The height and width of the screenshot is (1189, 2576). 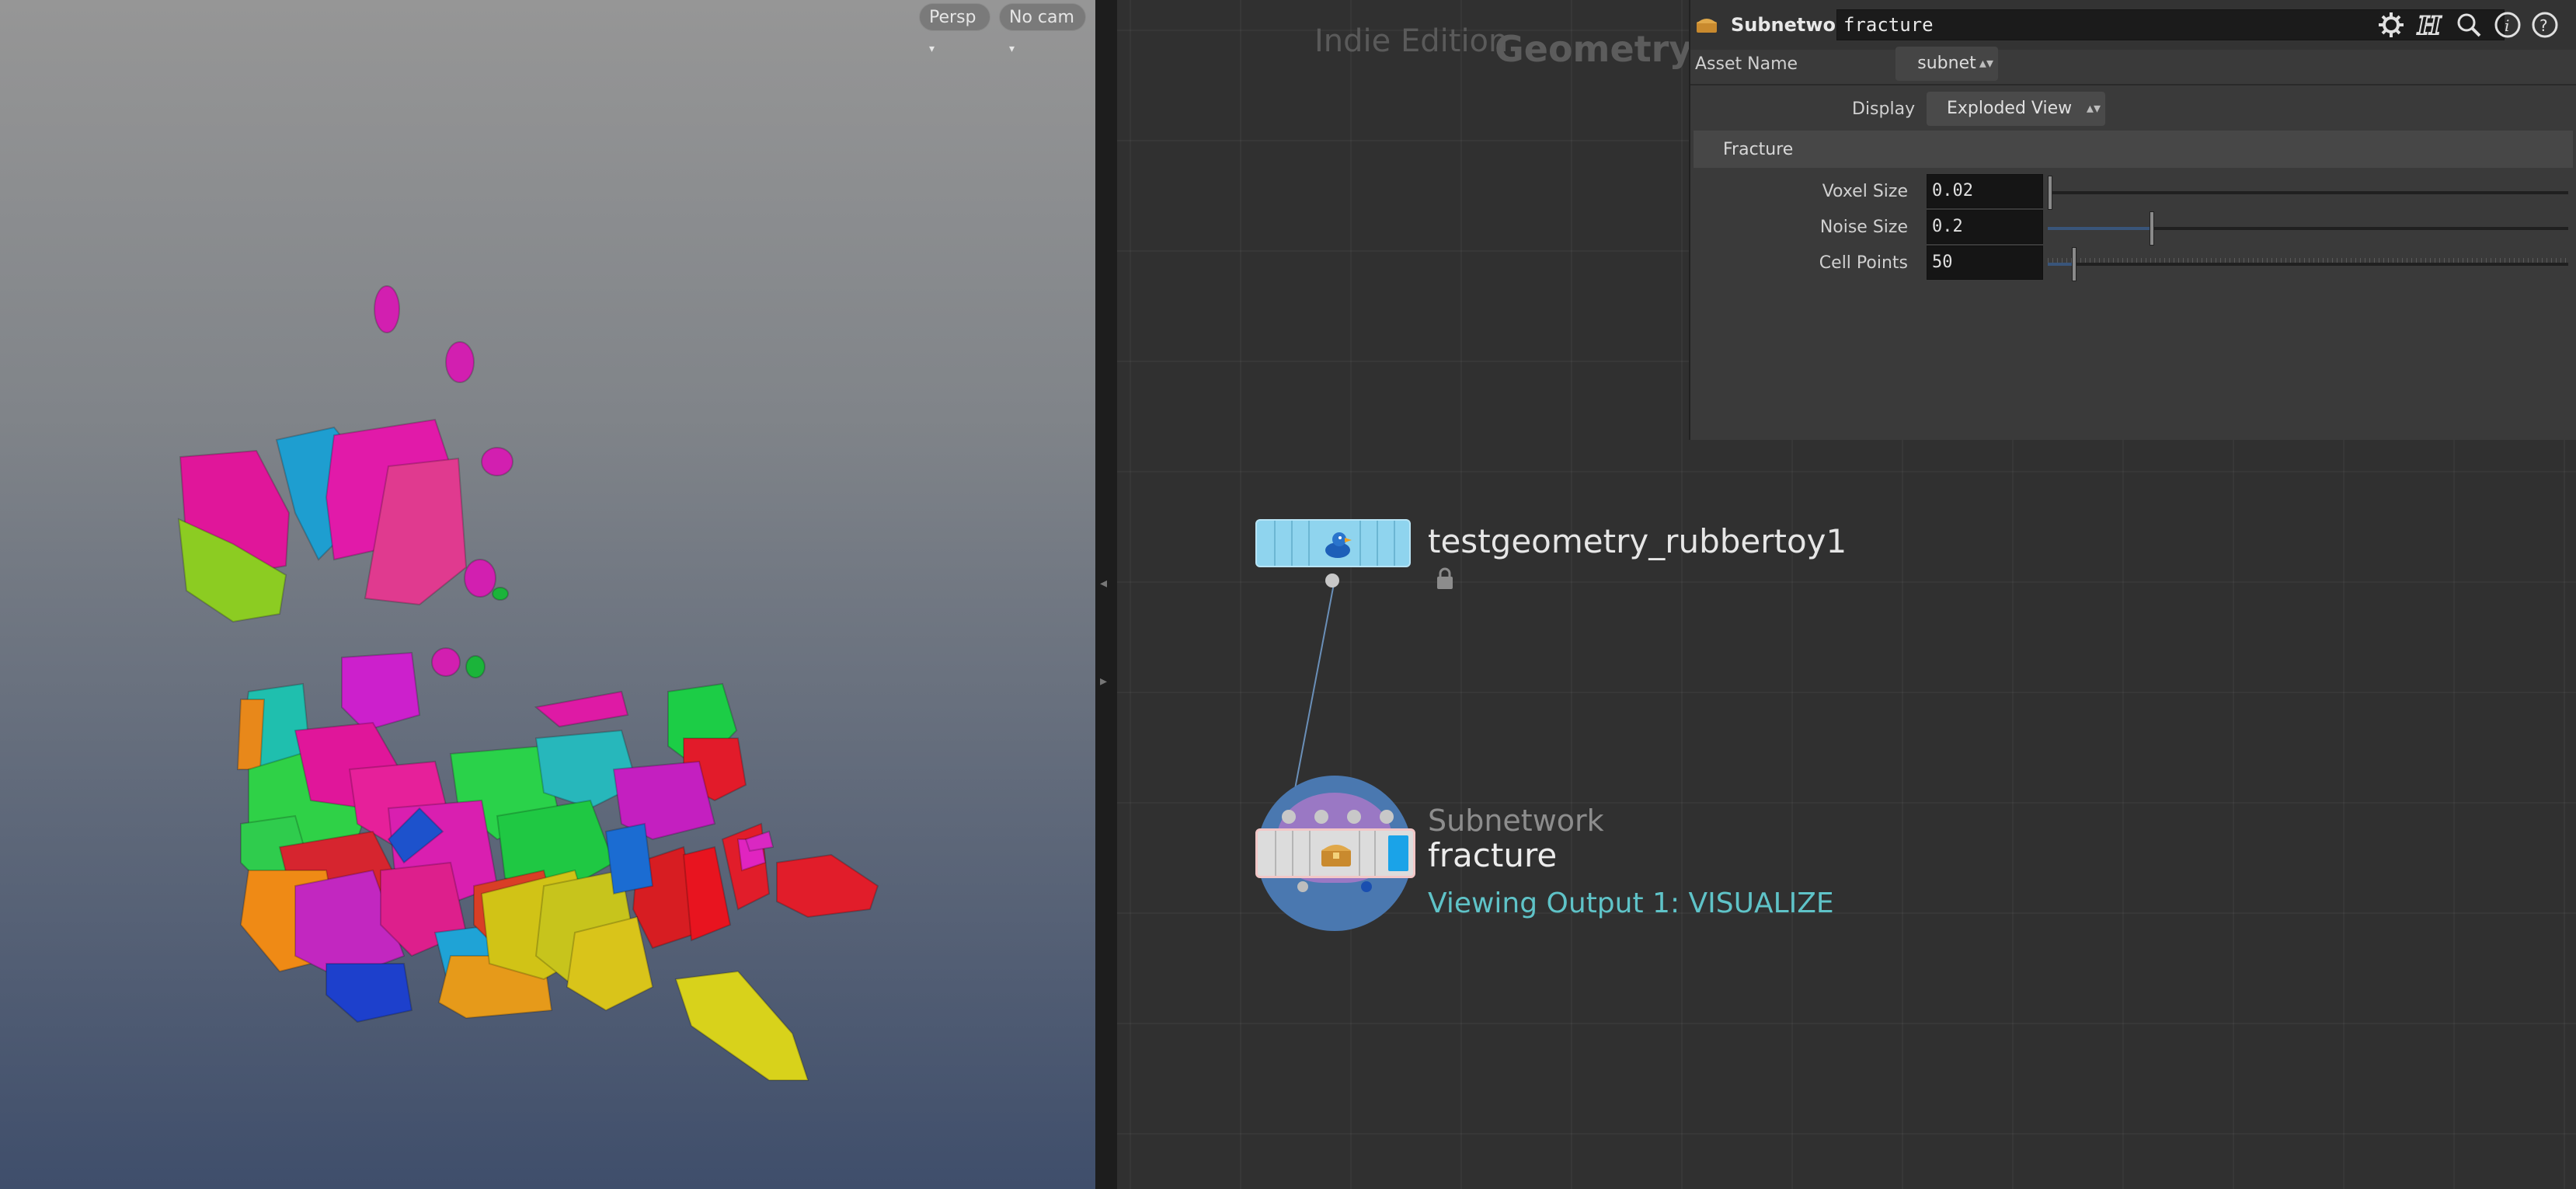 What do you see at coordinates (2308, 228) in the screenshot?
I see `noise-size-slider` at bounding box center [2308, 228].